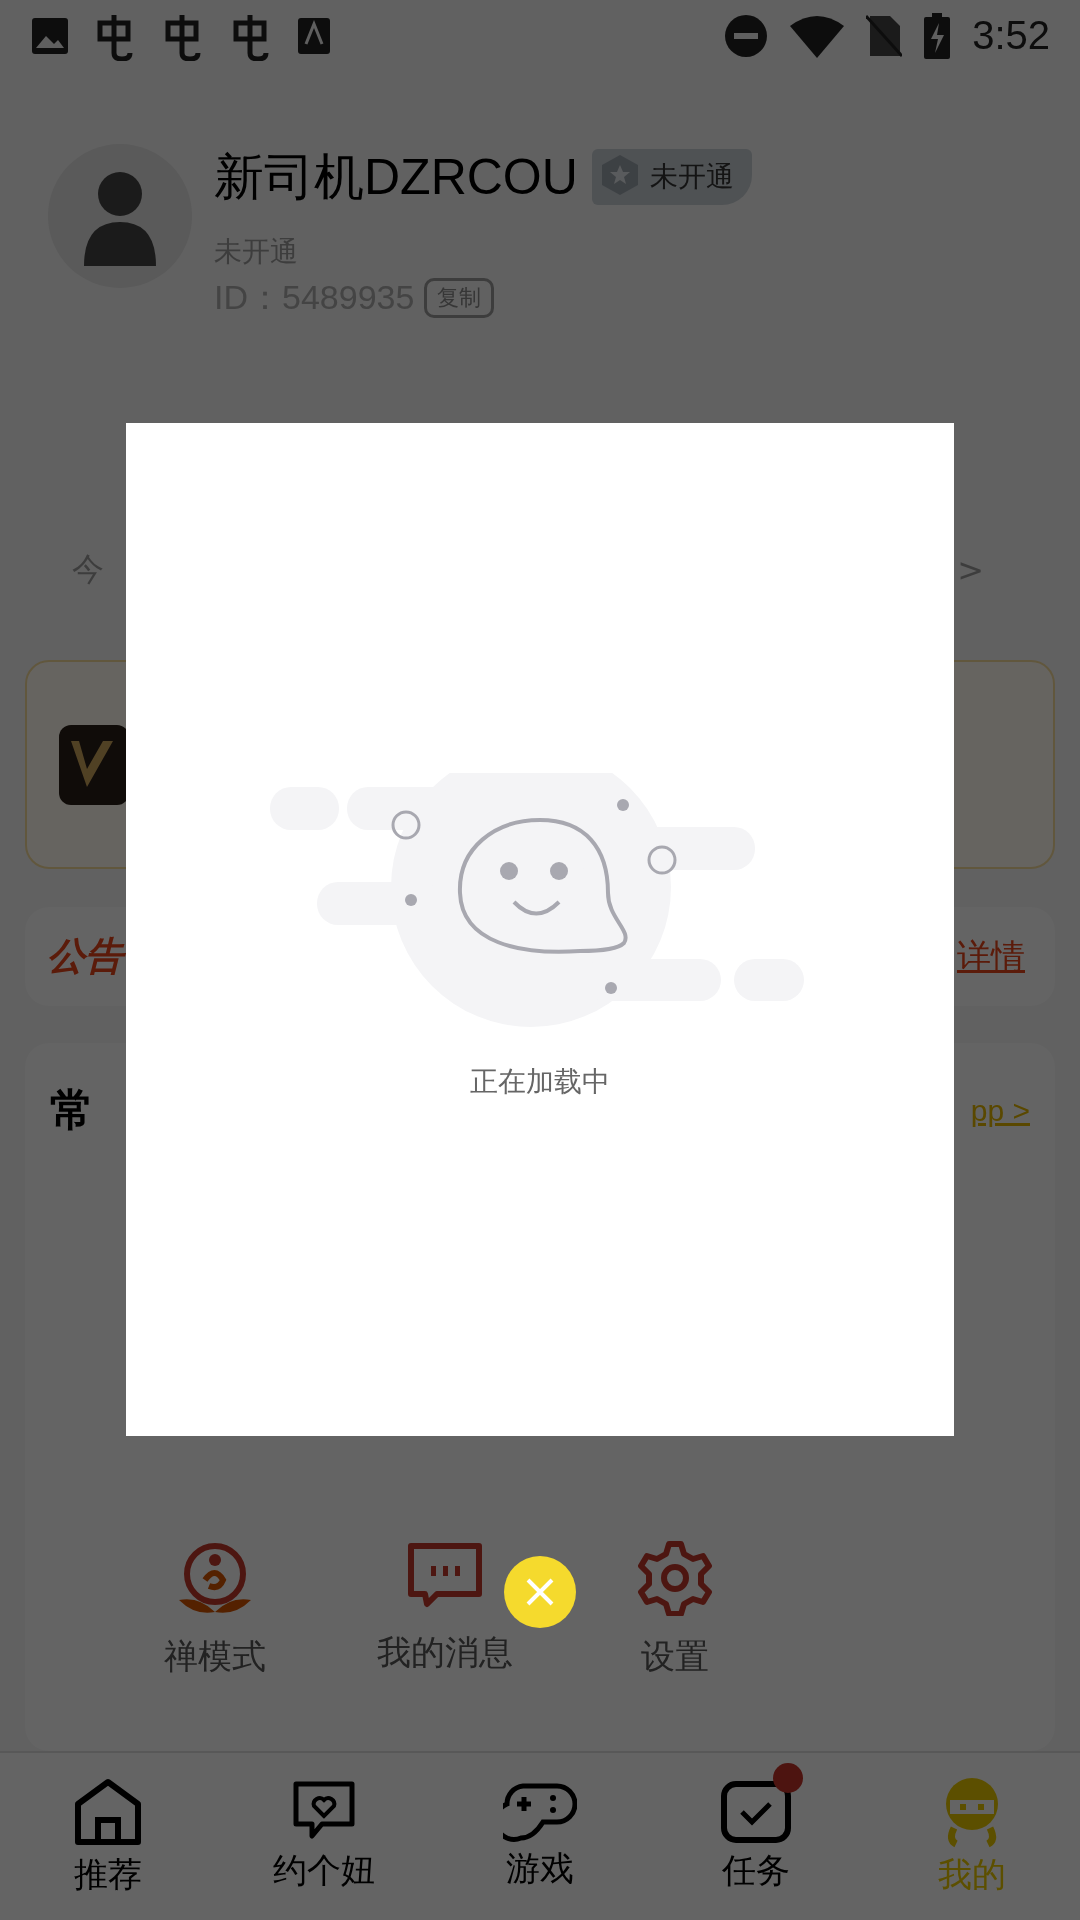  What do you see at coordinates (884, 35) in the screenshot?
I see `no-sim-icon` at bounding box center [884, 35].